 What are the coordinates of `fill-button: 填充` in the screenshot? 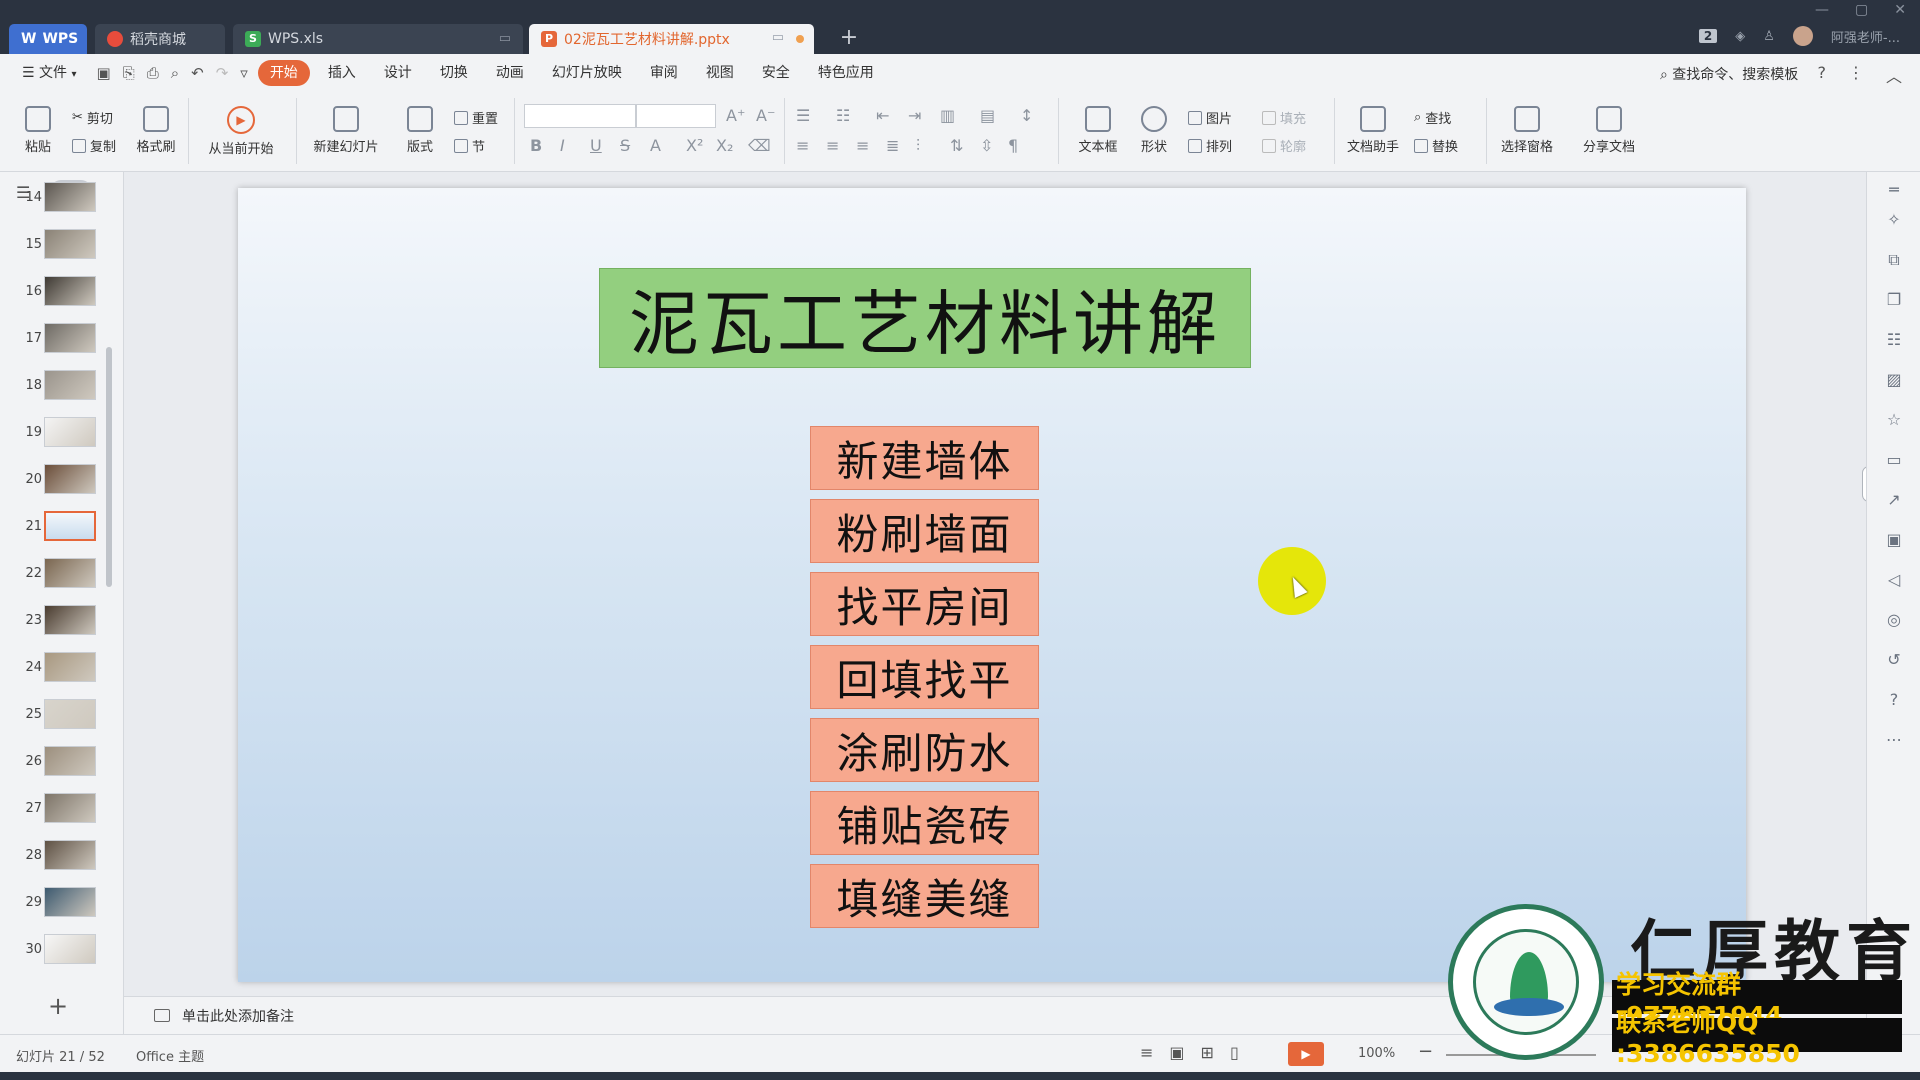 It's located at (1284, 117).